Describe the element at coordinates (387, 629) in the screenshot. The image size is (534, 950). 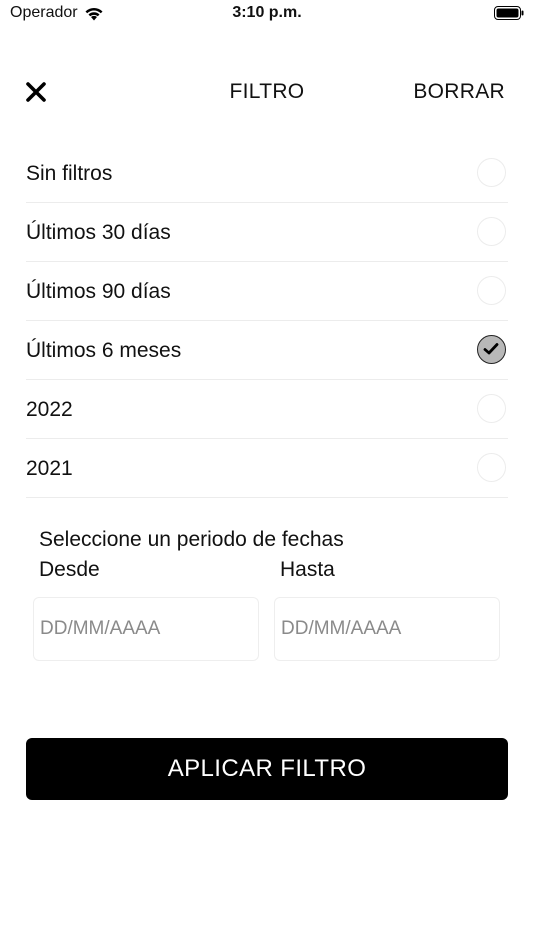
I see `to-date-input` at that location.